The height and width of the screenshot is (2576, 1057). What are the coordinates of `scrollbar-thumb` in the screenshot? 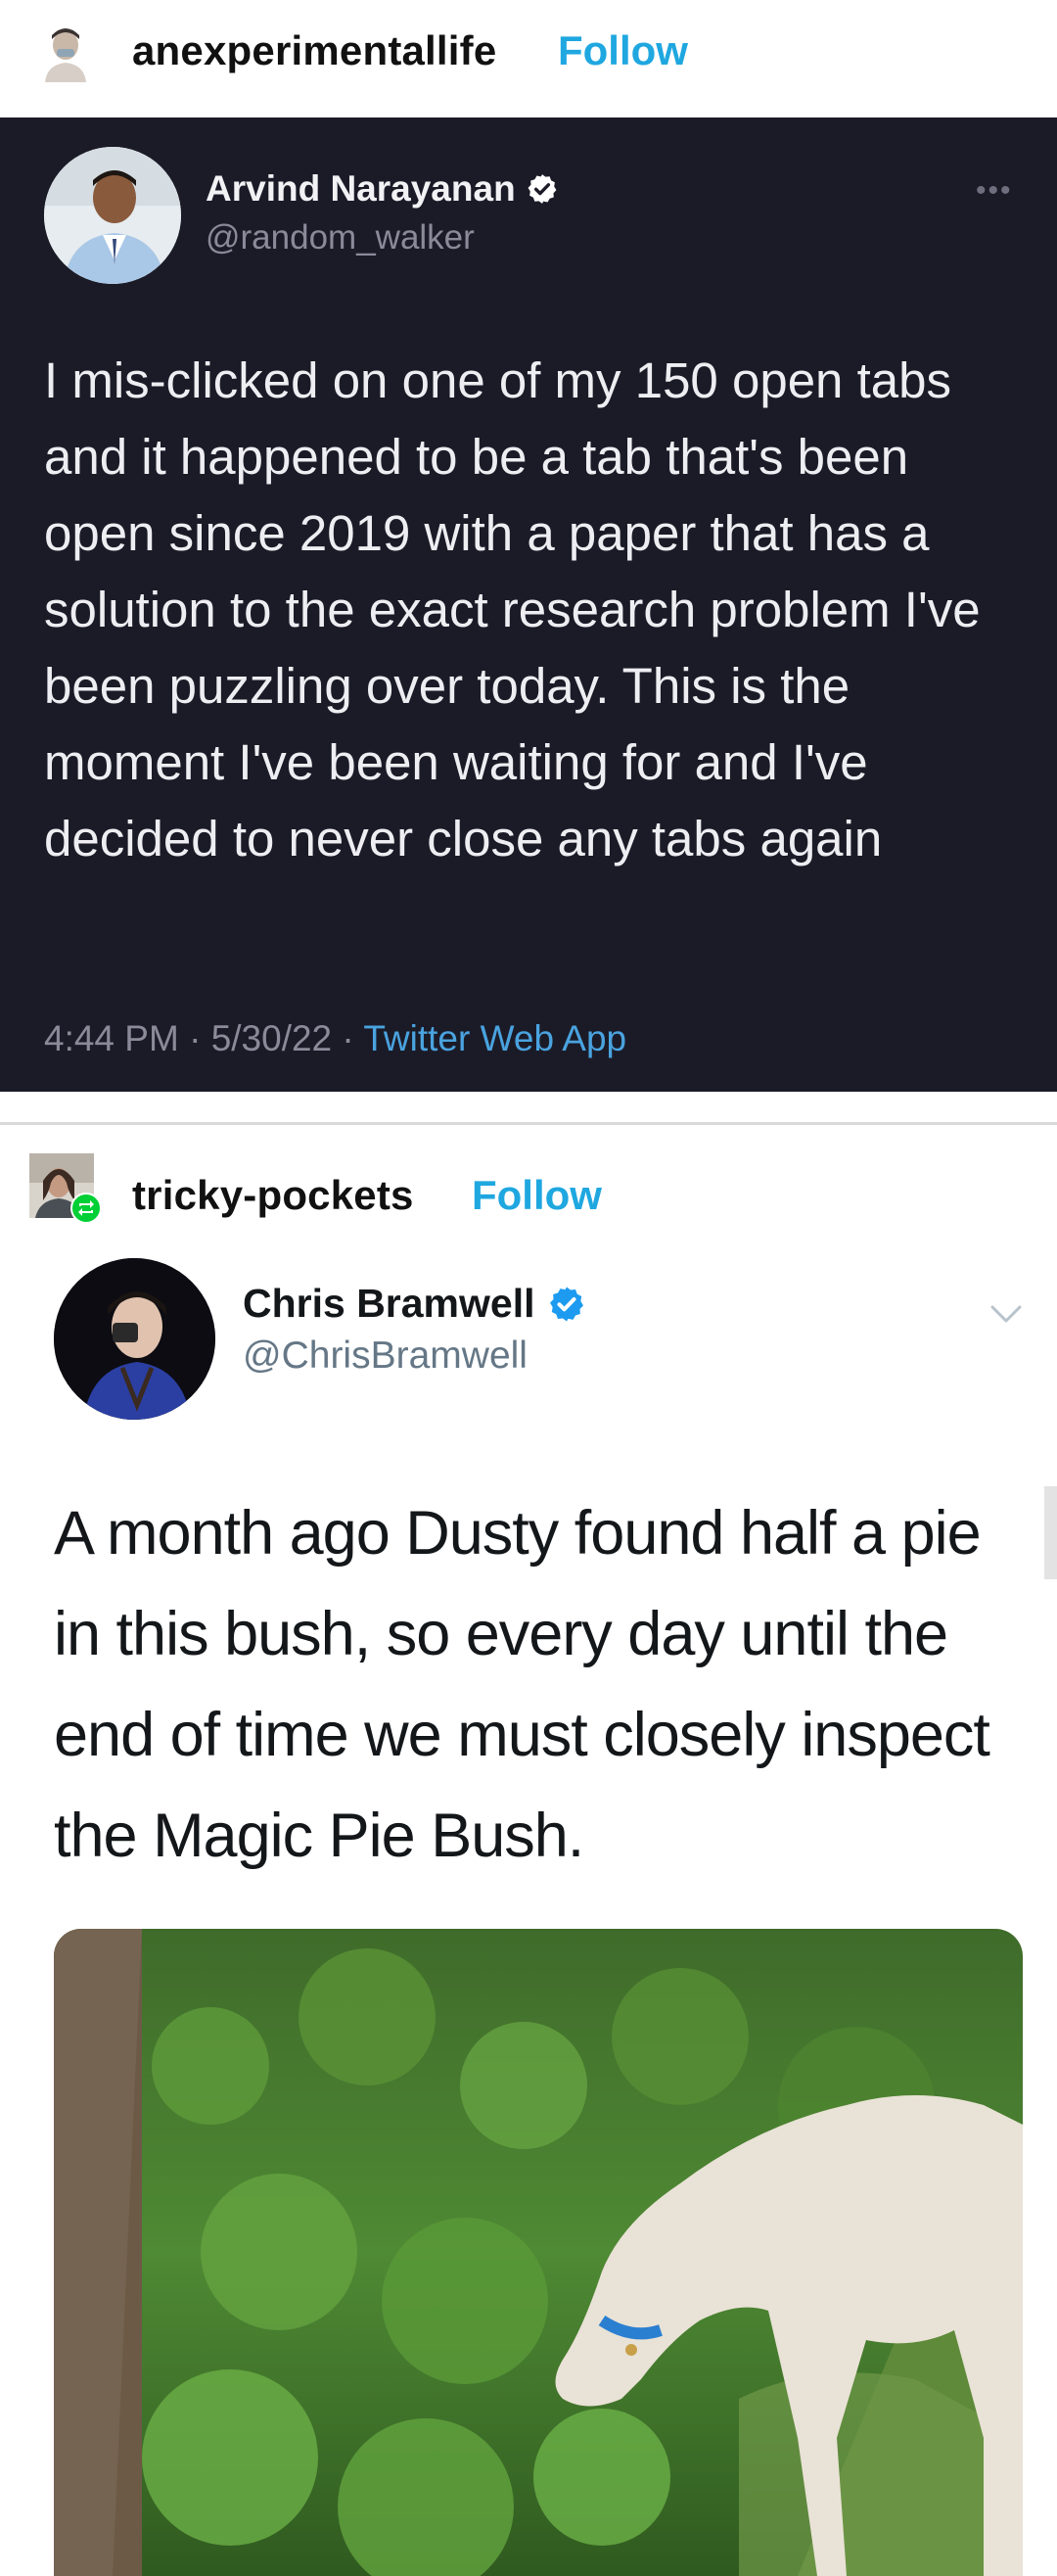 It's located at (1051, 1533).